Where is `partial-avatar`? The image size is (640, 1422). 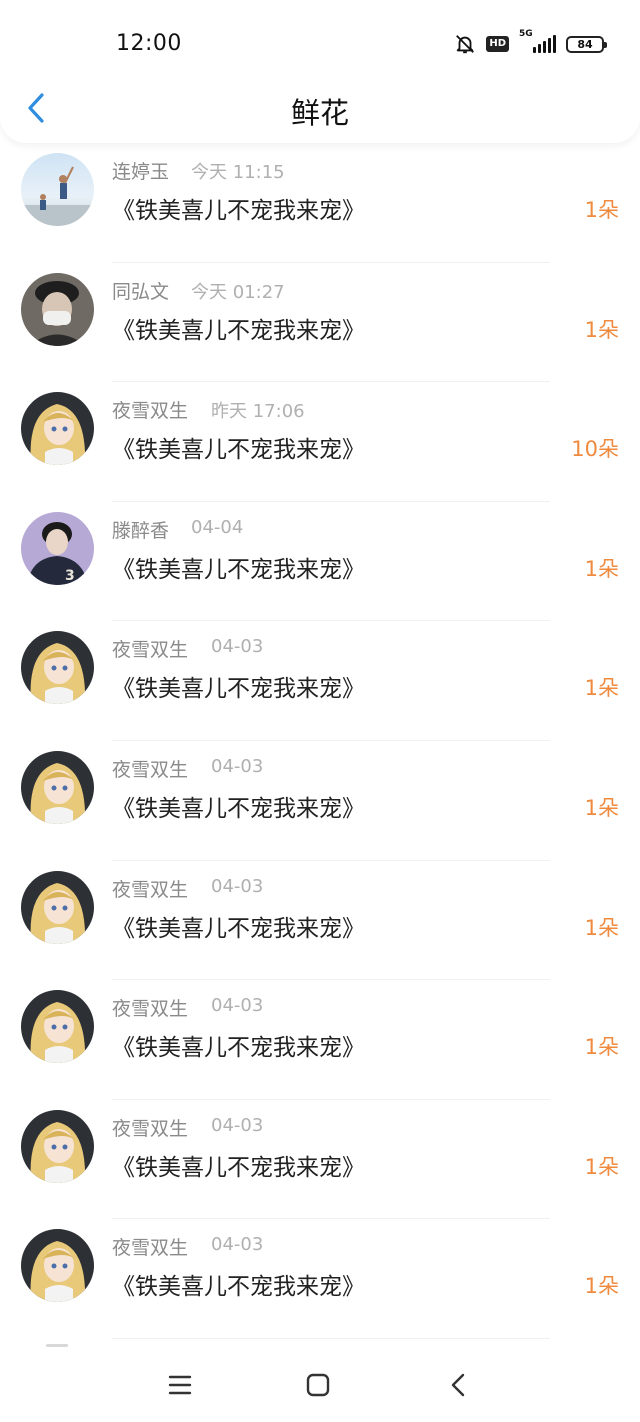 partial-avatar is located at coordinates (57, 1345).